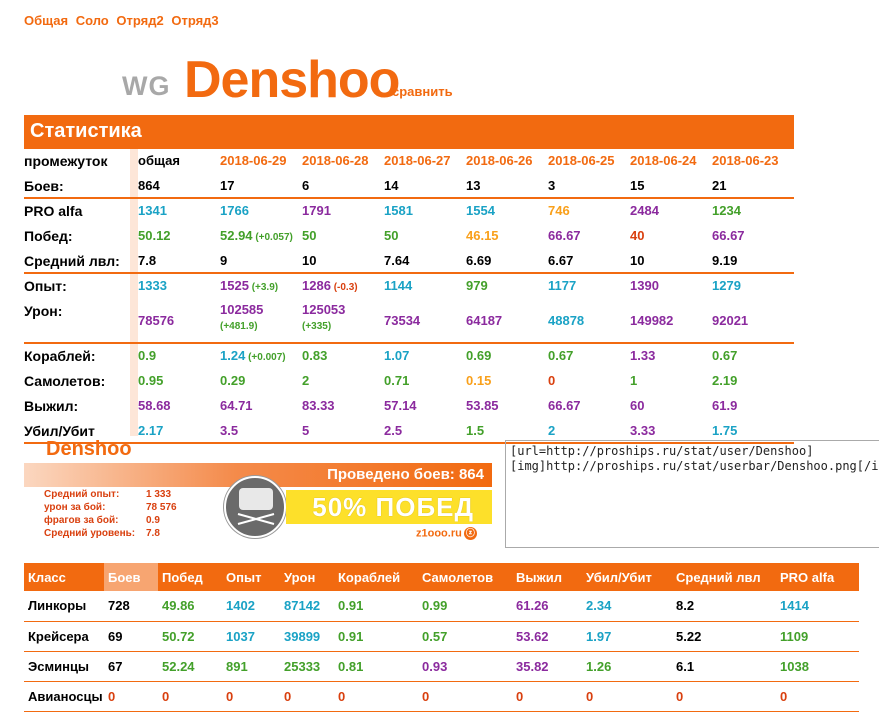 The width and height of the screenshot is (879, 717). Describe the element at coordinates (147, 355) in the screenshot. I see `stats-value: 0.9` at that location.